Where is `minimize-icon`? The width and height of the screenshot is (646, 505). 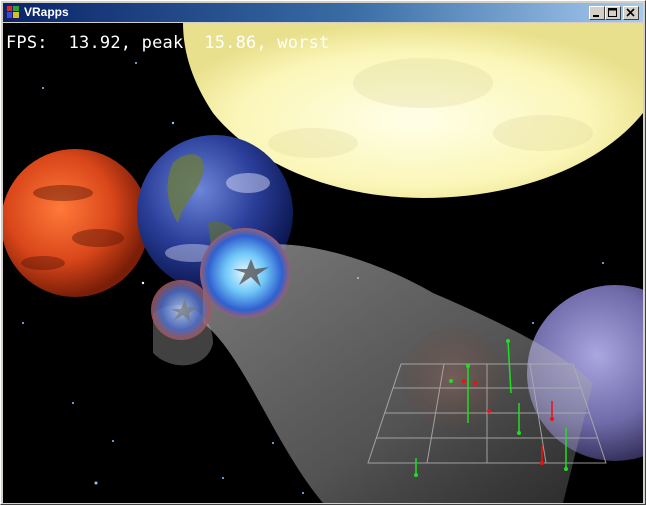
minimize-icon is located at coordinates (596, 16).